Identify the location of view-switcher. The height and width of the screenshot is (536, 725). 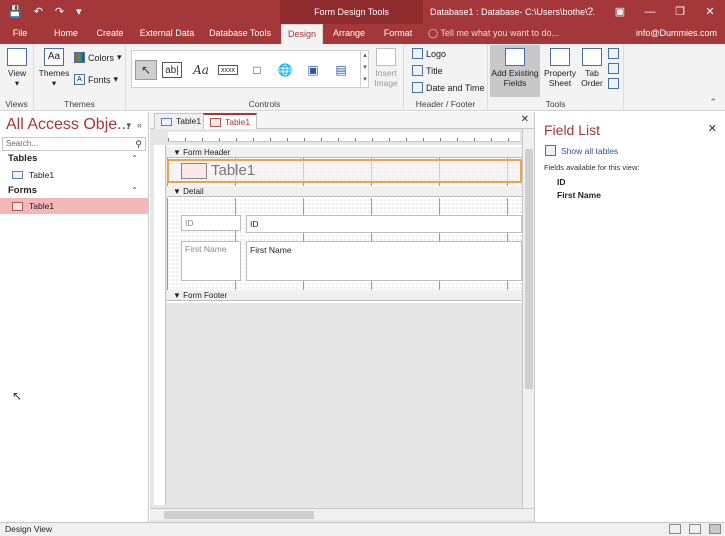
(695, 529).